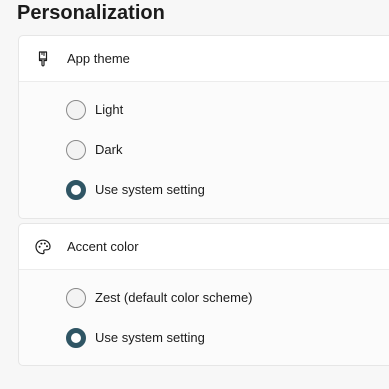  What do you see at coordinates (204, 59) in the screenshot?
I see `app-theme-header: App theme` at bounding box center [204, 59].